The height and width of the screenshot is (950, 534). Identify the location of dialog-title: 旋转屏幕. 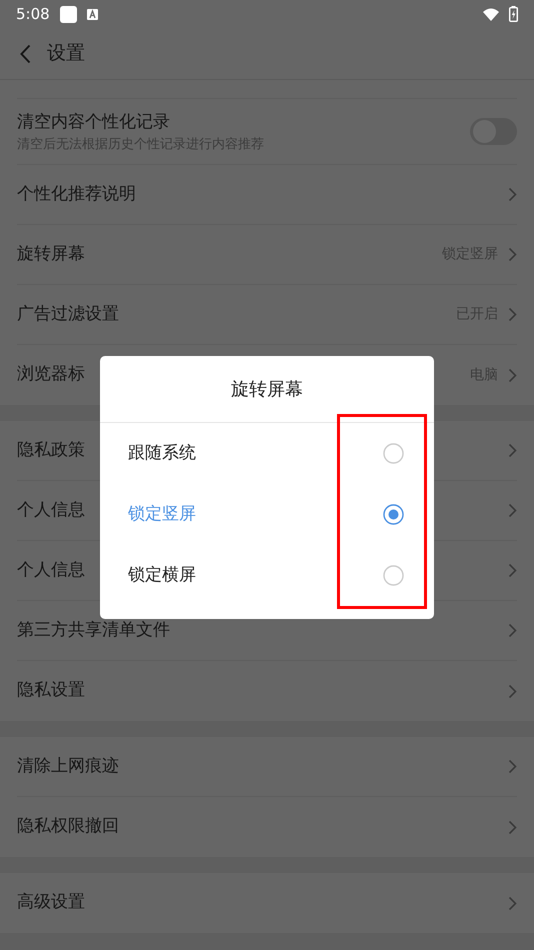
(267, 390).